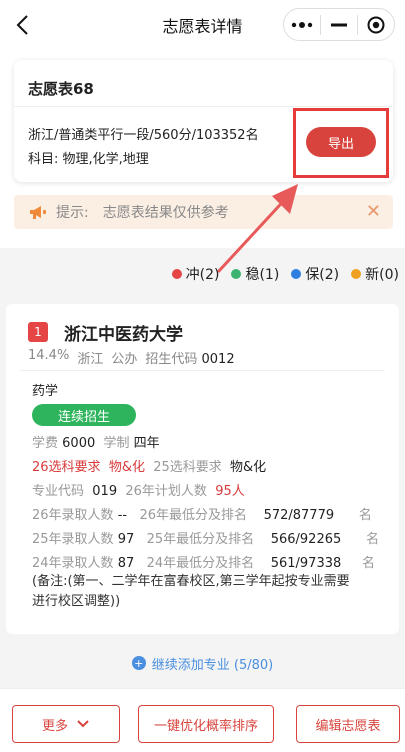  What do you see at coordinates (72, 213) in the screenshot?
I see `tip-label: 提示:` at bounding box center [72, 213].